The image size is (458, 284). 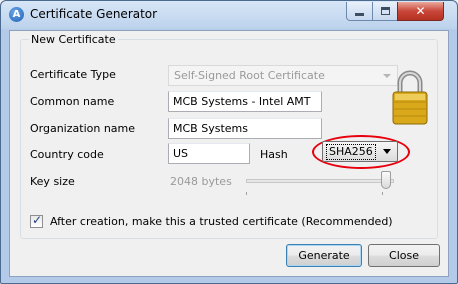 I want to click on common-name-field: MCB Systems - Intel AMT, so click(x=245, y=101).